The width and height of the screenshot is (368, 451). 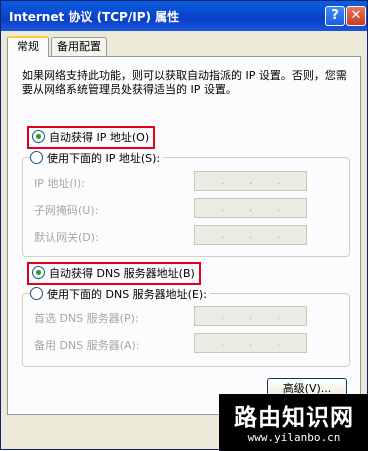 I want to click on close-button: ✕, so click(x=356, y=16).